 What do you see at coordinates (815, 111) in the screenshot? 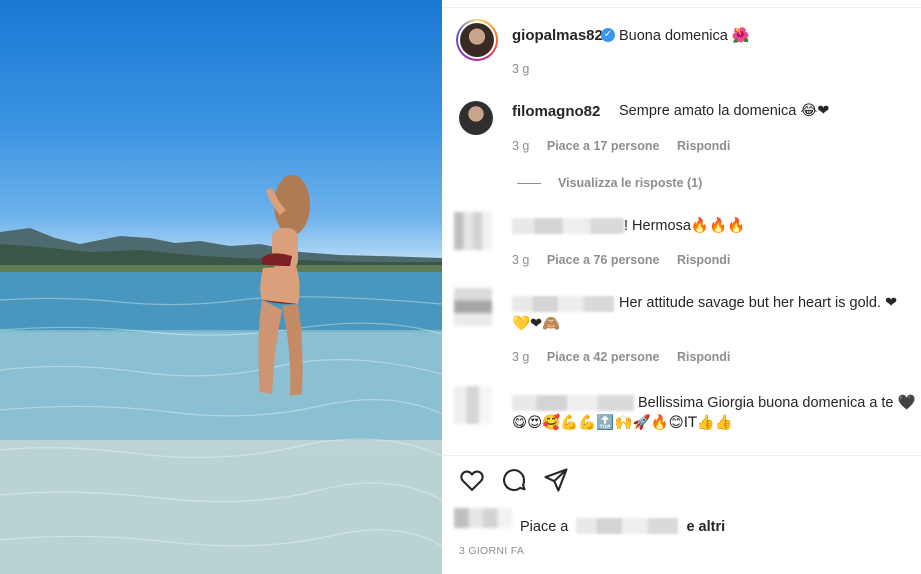
I see `comment-emoji: 😂❤` at bounding box center [815, 111].